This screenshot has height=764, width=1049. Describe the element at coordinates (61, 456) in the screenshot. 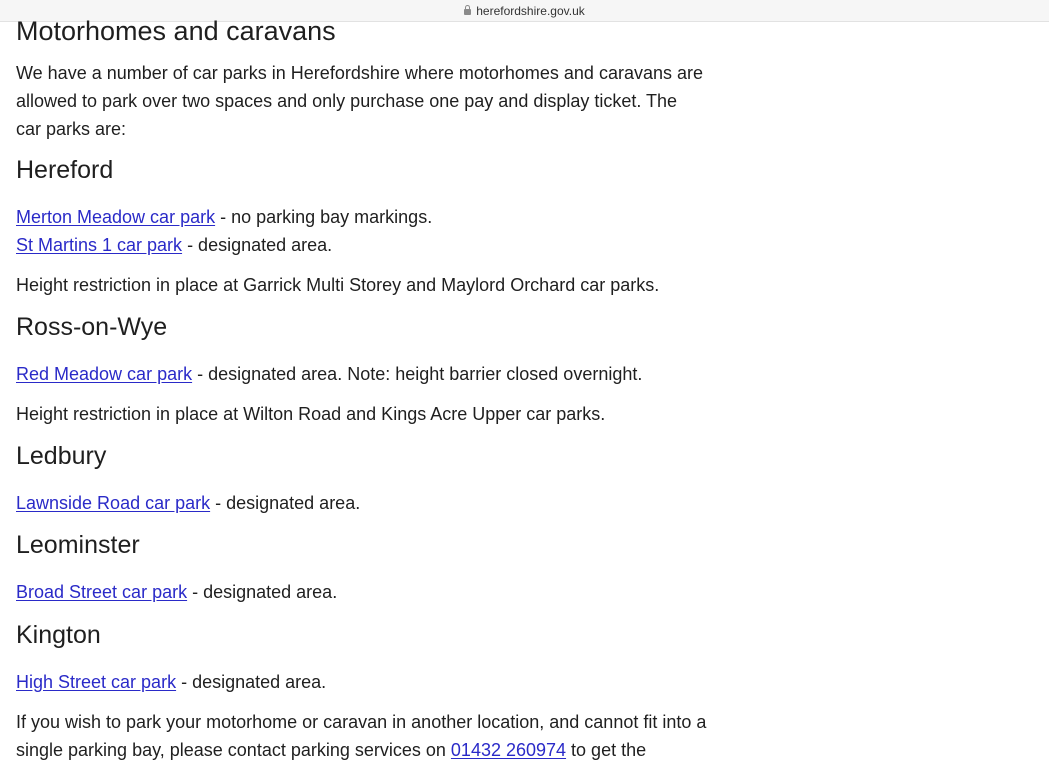

I see `heading-ledbury: Ledbury` at that location.